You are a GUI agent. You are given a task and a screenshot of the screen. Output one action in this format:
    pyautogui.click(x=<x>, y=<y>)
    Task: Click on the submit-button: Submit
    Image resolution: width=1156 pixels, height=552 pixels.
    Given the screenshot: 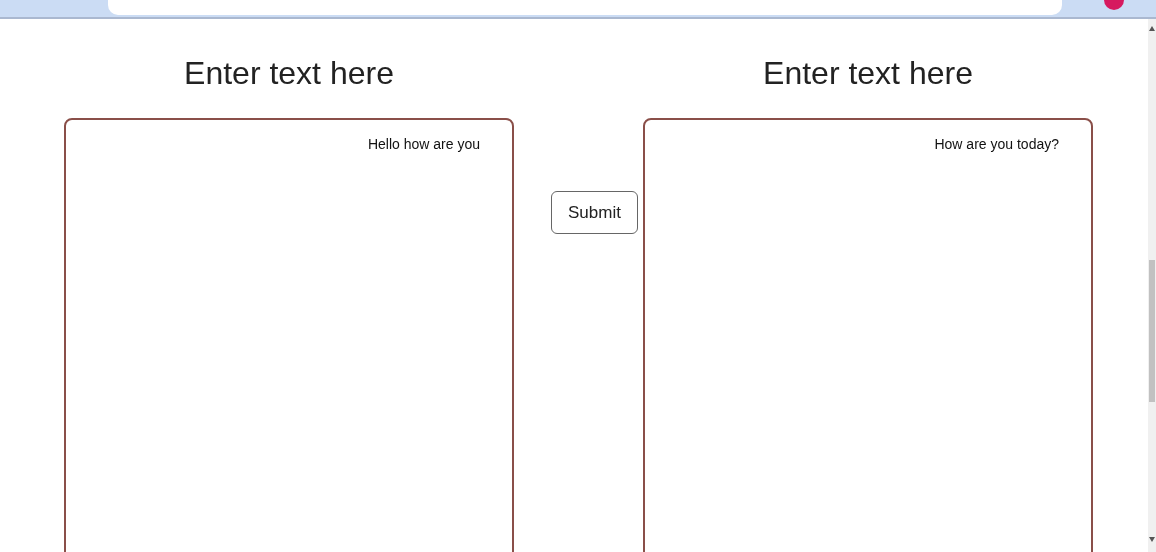 What is the action you would take?
    pyautogui.click(x=594, y=212)
    